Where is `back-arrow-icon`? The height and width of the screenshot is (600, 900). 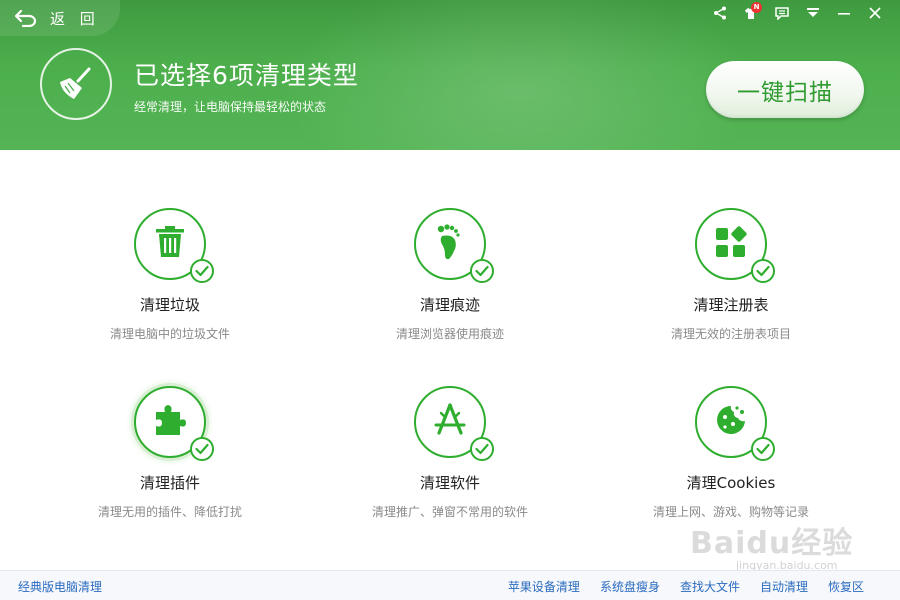 back-arrow-icon is located at coordinates (26, 18).